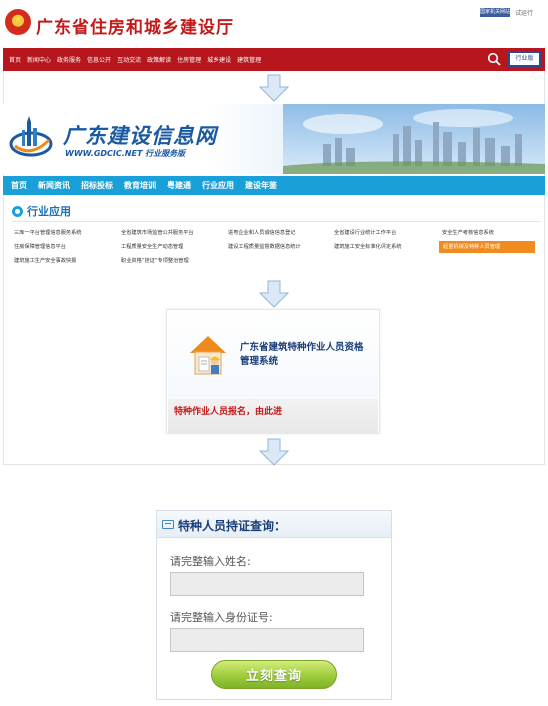 The width and height of the screenshot is (548, 706). Describe the element at coordinates (494, 59) in the screenshot. I see `search-icon` at that location.